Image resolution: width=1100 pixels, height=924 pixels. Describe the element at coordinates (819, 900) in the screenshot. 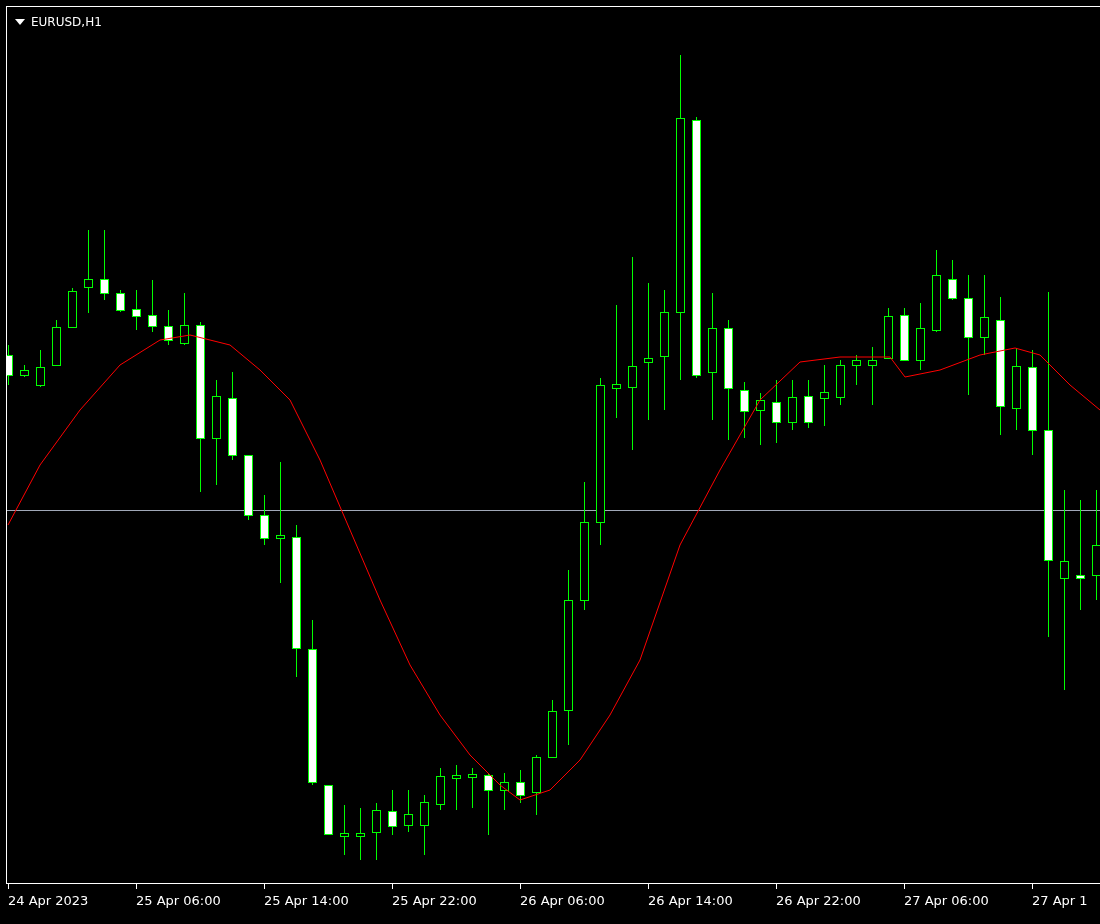

I see `time-axis-label: 26 Apr 22:00` at that location.